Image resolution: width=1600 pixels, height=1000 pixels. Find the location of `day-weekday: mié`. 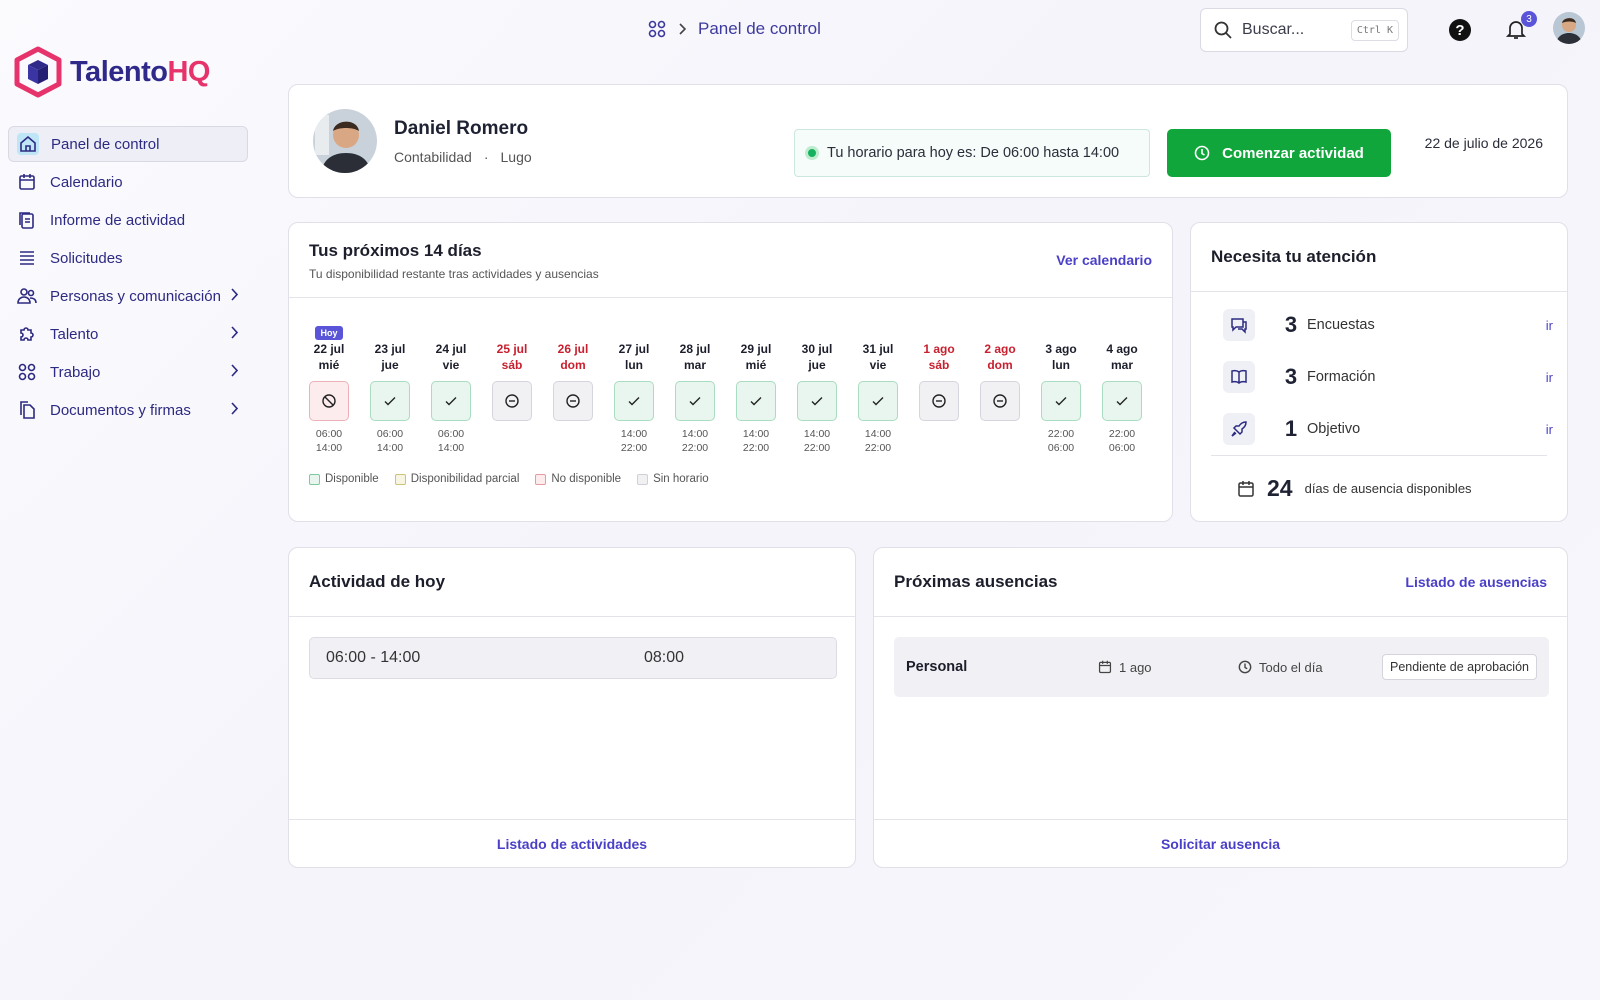

day-weekday: mié is located at coordinates (756, 365).